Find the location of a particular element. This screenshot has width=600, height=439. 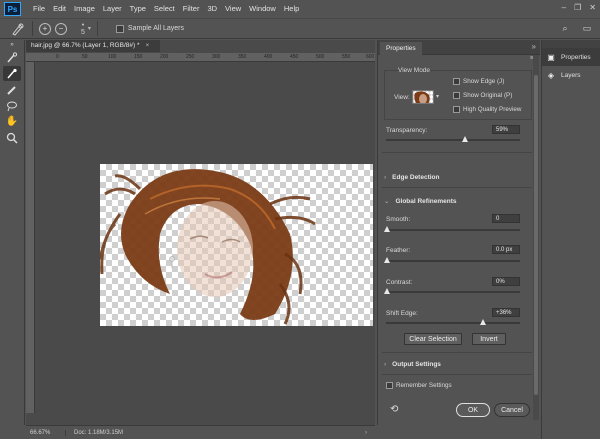

remember-settings-checkbox is located at coordinates (389, 385).